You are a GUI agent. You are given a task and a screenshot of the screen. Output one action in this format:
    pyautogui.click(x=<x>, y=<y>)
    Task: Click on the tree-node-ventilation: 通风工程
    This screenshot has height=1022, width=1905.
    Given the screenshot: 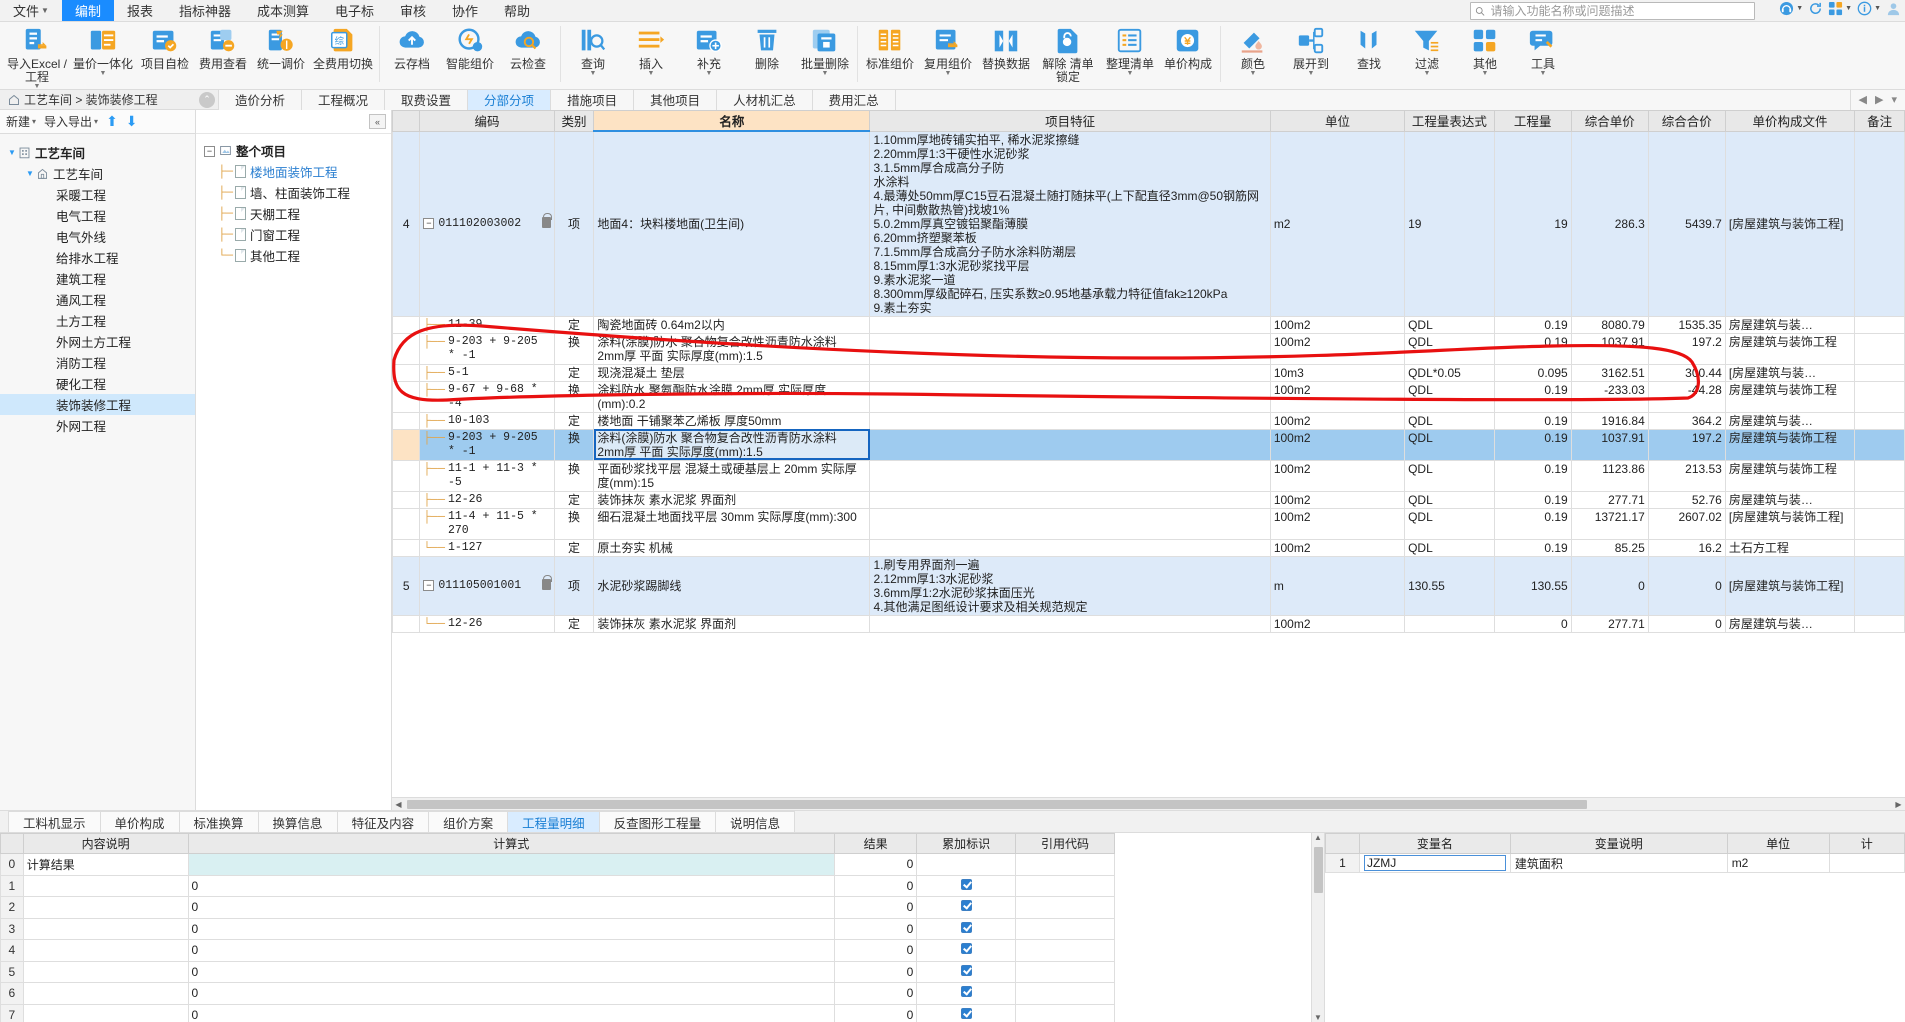 What is the action you would take?
    pyautogui.click(x=97, y=299)
    